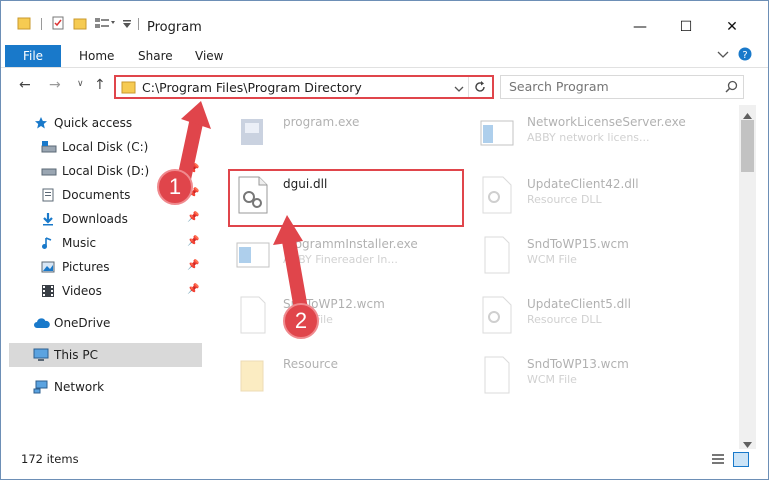 This screenshot has width=769, height=480. Describe the element at coordinates (242, 208) in the screenshot. I see `annotation-arrows` at that location.